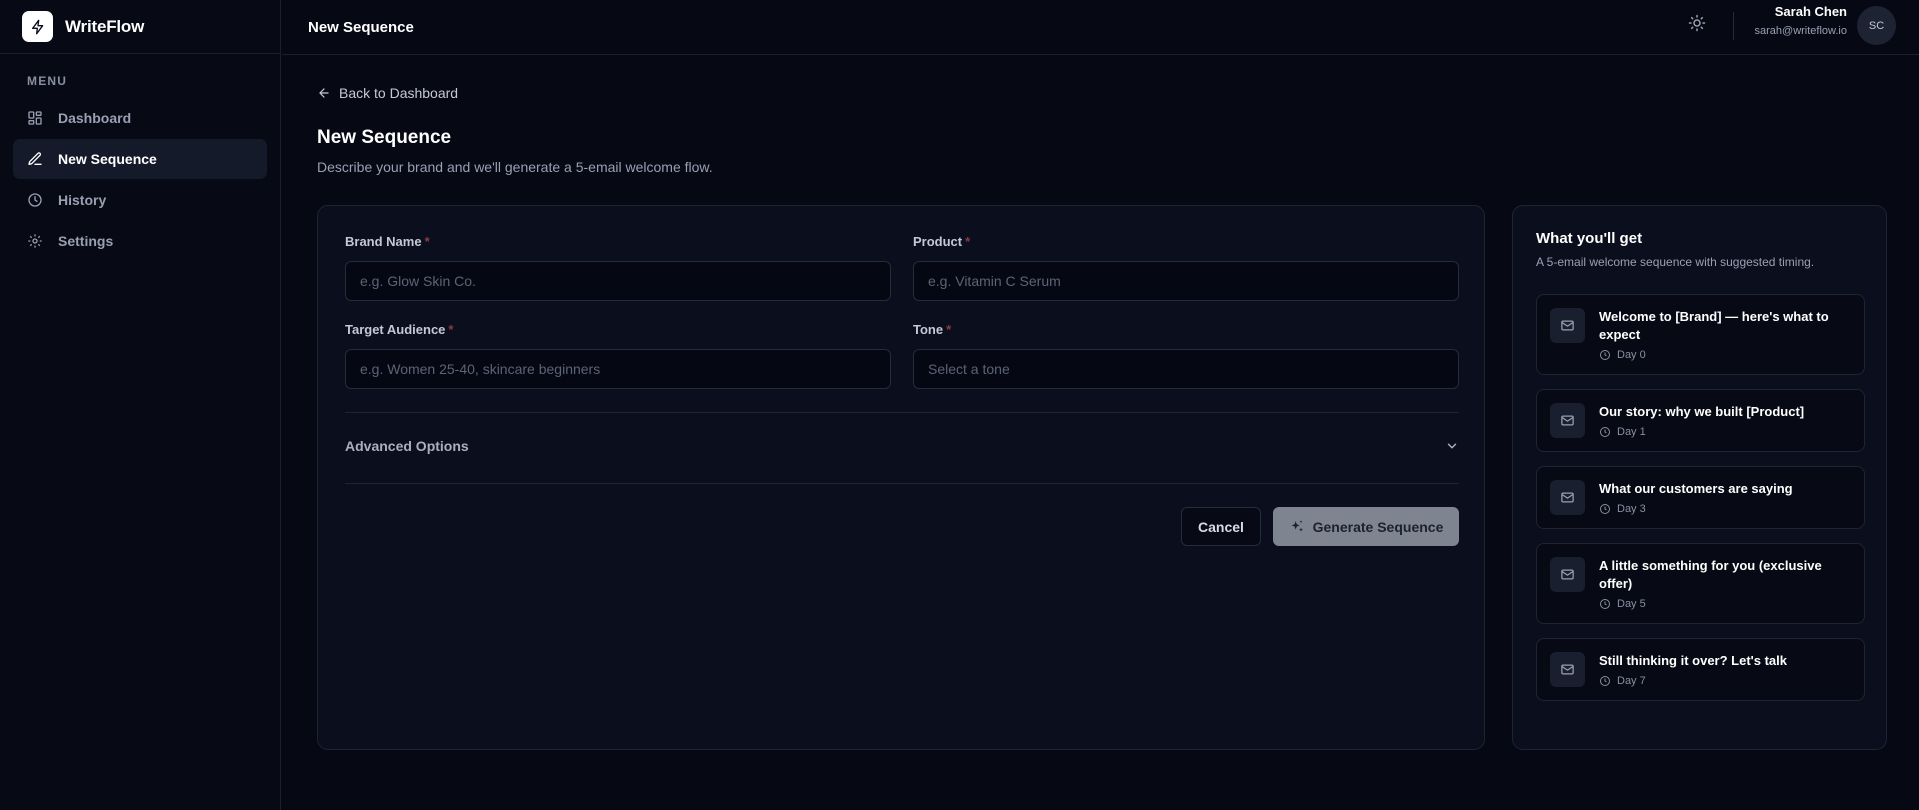  I want to click on generate-sequence-button: Generate Sequence, so click(1366, 526).